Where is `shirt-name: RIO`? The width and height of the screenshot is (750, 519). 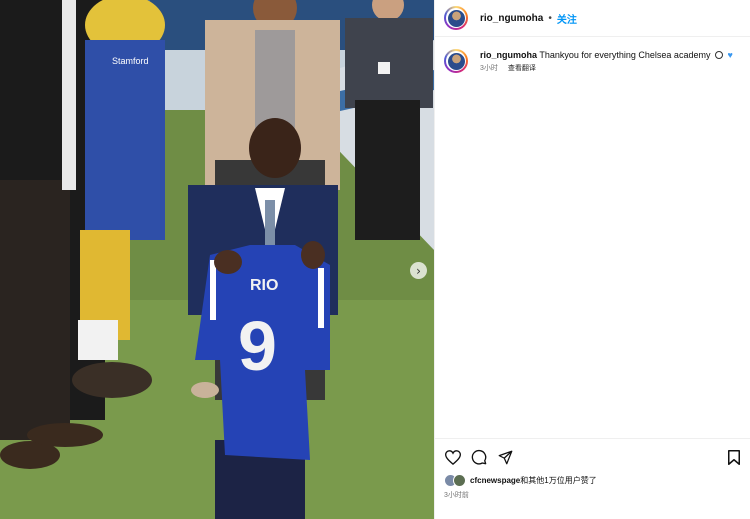
shirt-name: RIO is located at coordinates (264, 285).